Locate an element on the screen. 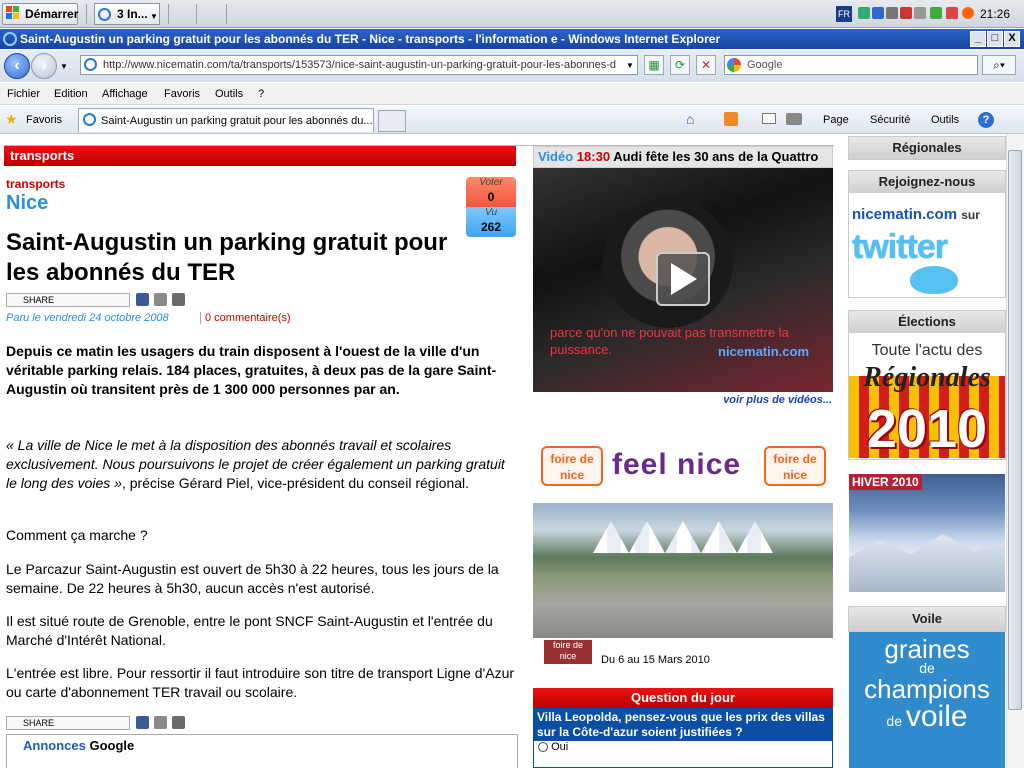  google-label: Google is located at coordinates (112, 745).